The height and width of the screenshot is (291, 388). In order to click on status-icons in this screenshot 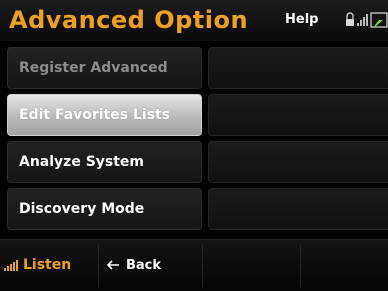, I will do `click(366, 20)`.